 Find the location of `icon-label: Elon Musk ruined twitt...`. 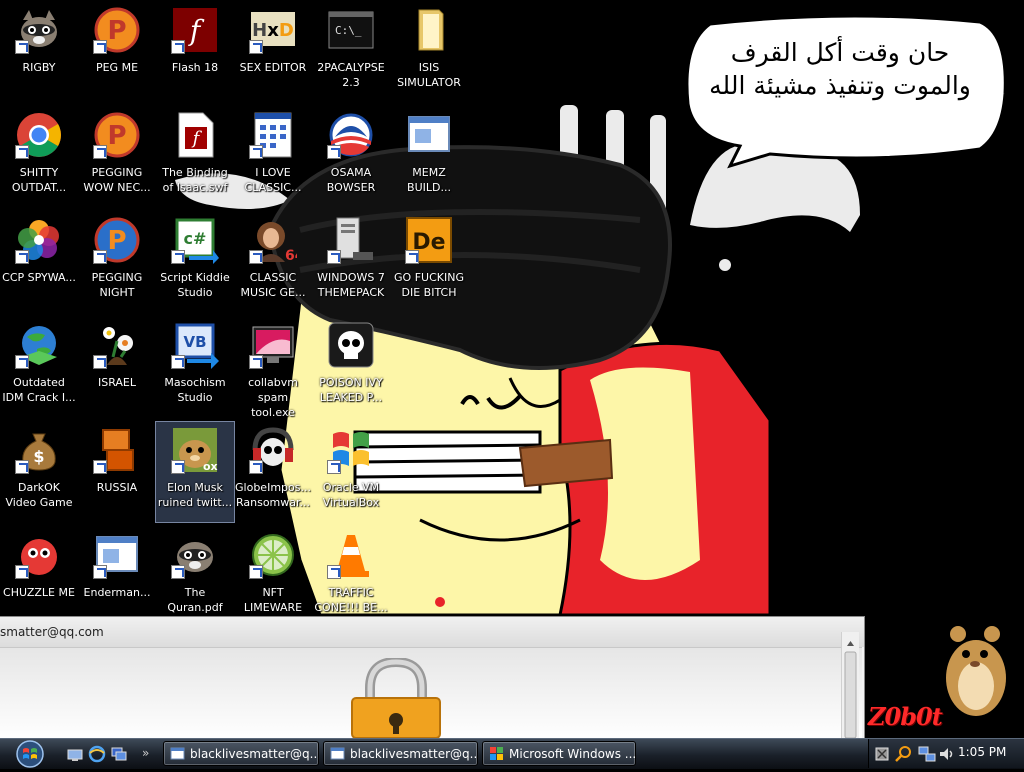

icon-label: Elon Musk ruined twitt... is located at coordinates (195, 495).